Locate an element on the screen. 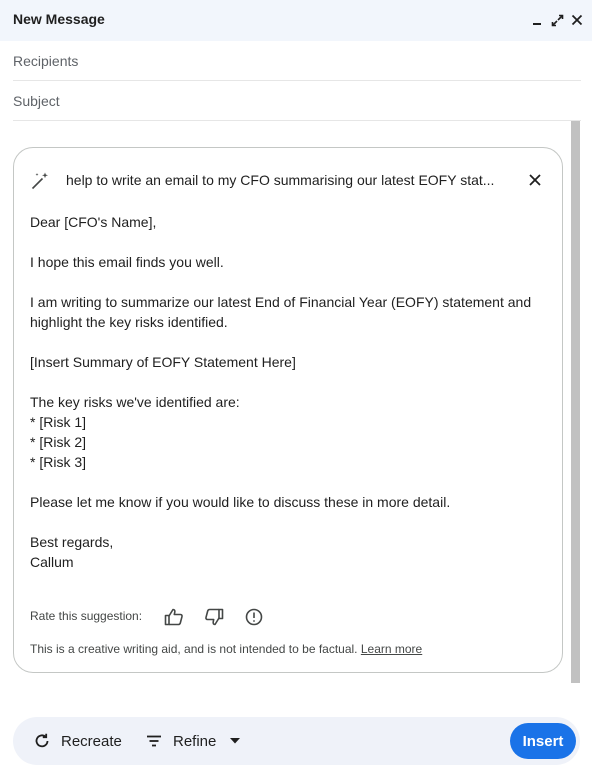 Image resolution: width=592 pixels, height=775 pixels. compose-header: New Message is located at coordinates (296, 20).